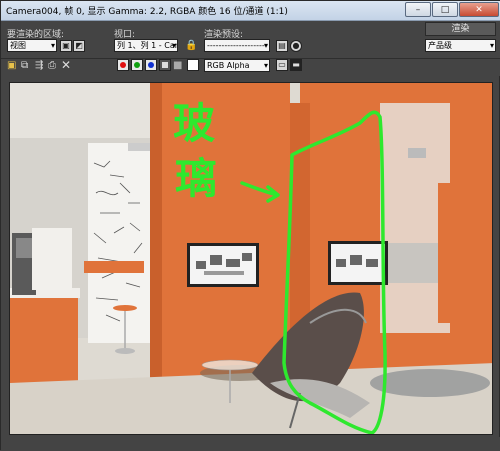 The height and width of the screenshot is (451, 500). What do you see at coordinates (11, 66) in the screenshot?
I see `save-image-icon: ▣` at bounding box center [11, 66].